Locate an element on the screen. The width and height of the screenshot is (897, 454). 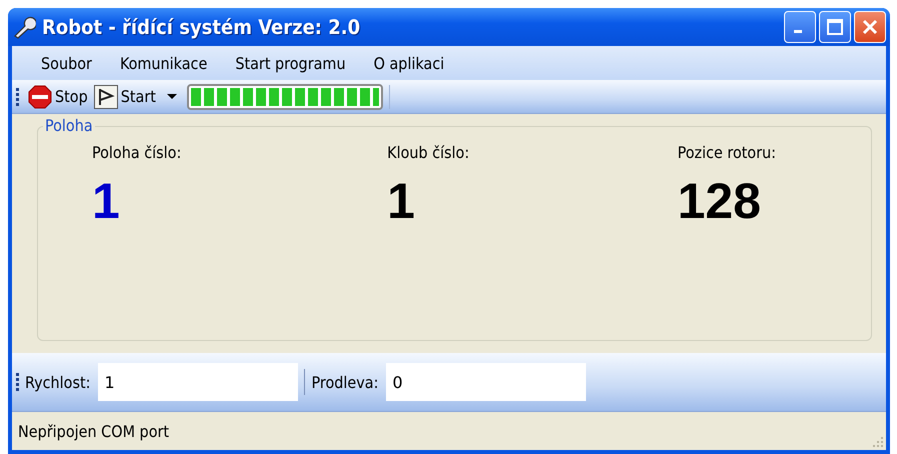
menu-item: Komunikace is located at coordinates (163, 63).